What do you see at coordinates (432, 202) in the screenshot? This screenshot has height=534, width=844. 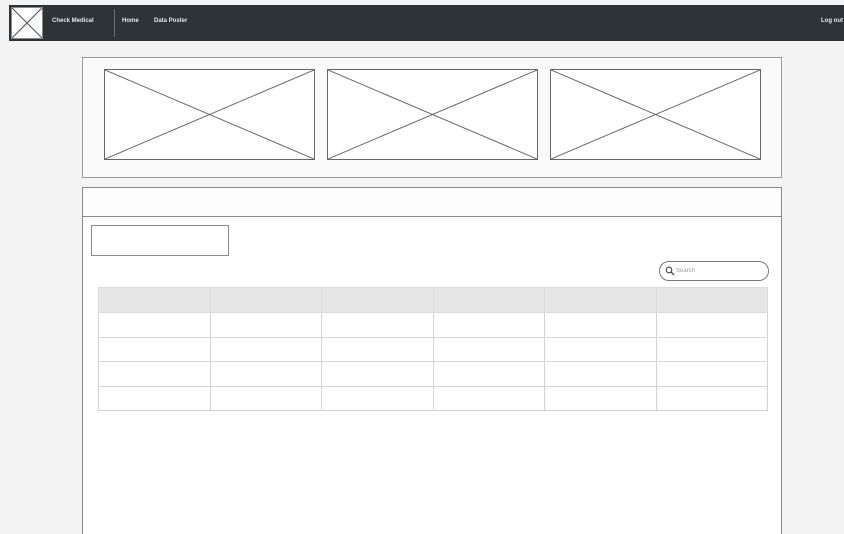 I see `panel-header` at bounding box center [432, 202].